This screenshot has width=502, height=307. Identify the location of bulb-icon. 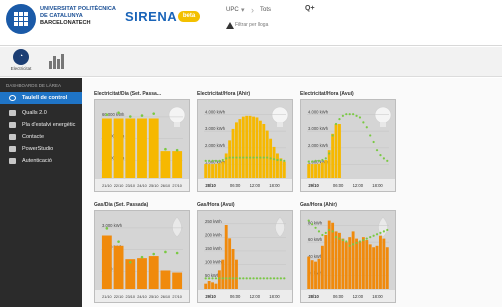
(280, 115).